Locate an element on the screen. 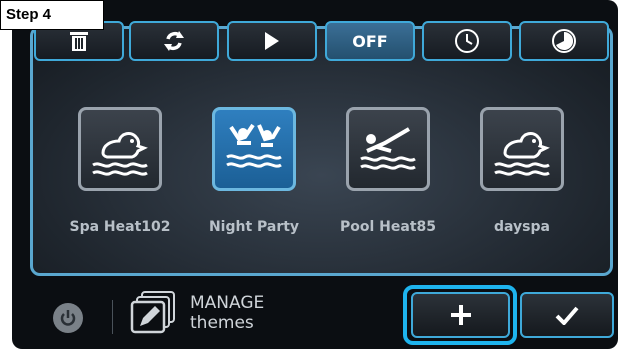  edit-stack-icon is located at coordinates (152, 312).